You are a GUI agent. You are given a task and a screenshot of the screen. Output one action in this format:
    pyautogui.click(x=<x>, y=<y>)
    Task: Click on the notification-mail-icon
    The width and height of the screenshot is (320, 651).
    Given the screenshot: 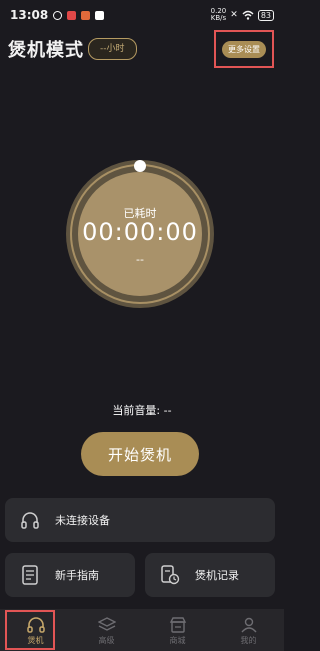 What is the action you would take?
    pyautogui.click(x=100, y=15)
    